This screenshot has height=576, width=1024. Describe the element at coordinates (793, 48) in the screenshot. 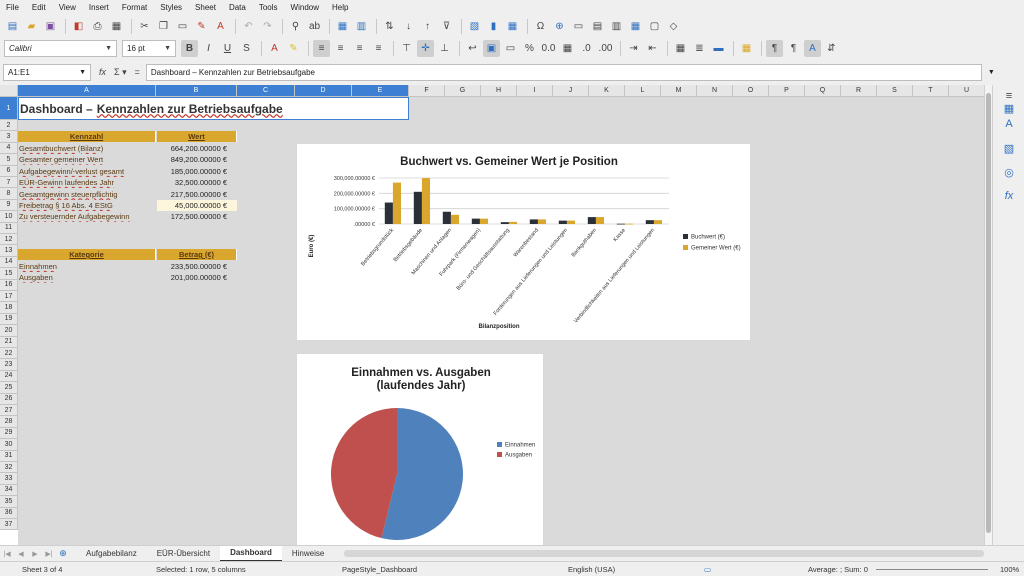

I see `right-to-left-icon: ¶` at that location.